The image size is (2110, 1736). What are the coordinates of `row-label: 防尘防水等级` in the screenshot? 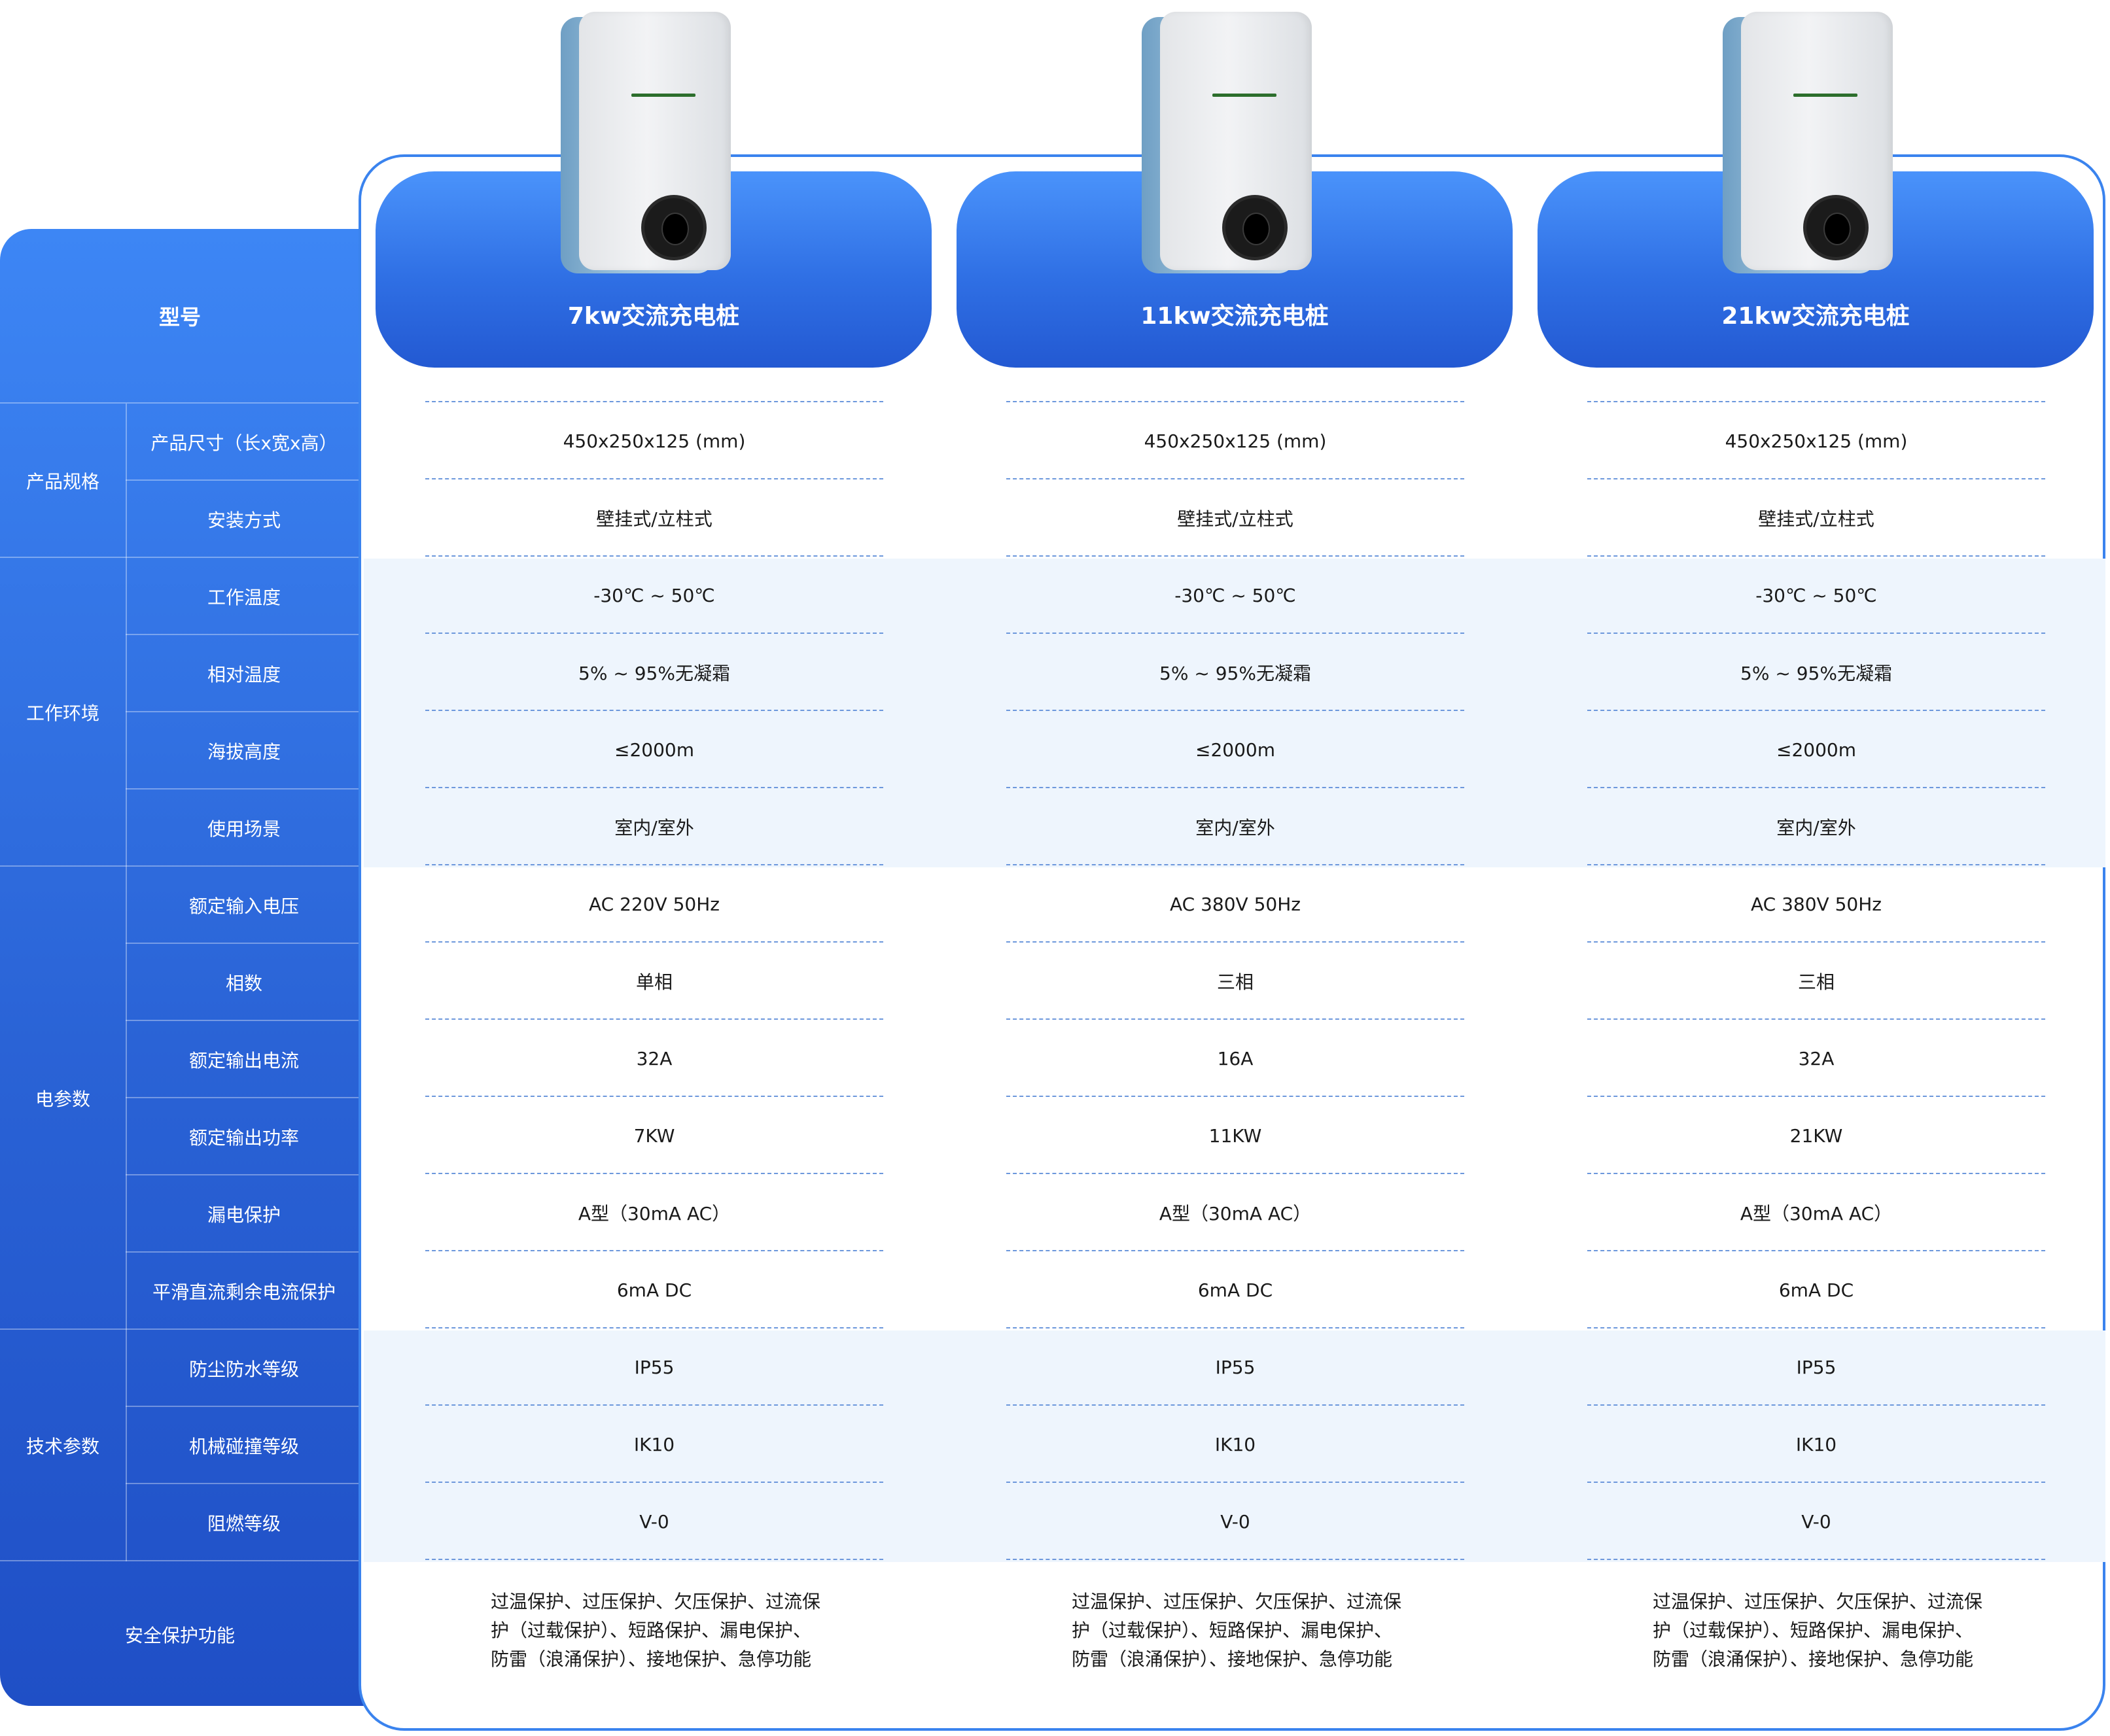 It's located at (243, 1367).